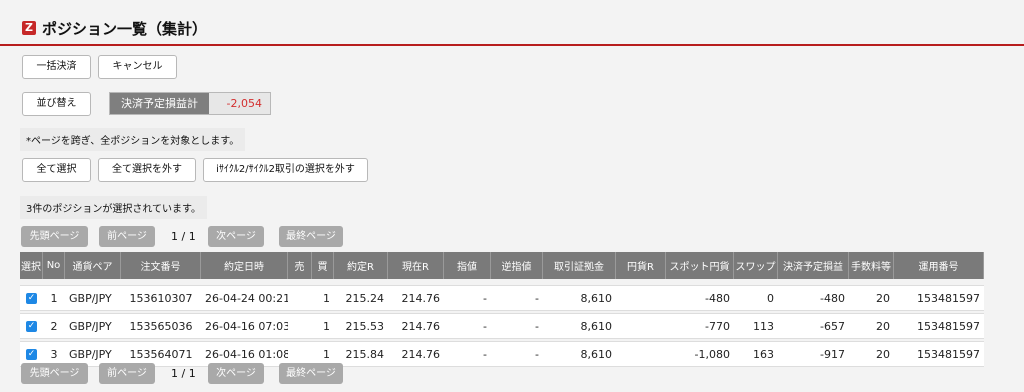 Image resolution: width=1024 pixels, height=392 pixels. I want to click on cell-order: 153565036, so click(161, 326).